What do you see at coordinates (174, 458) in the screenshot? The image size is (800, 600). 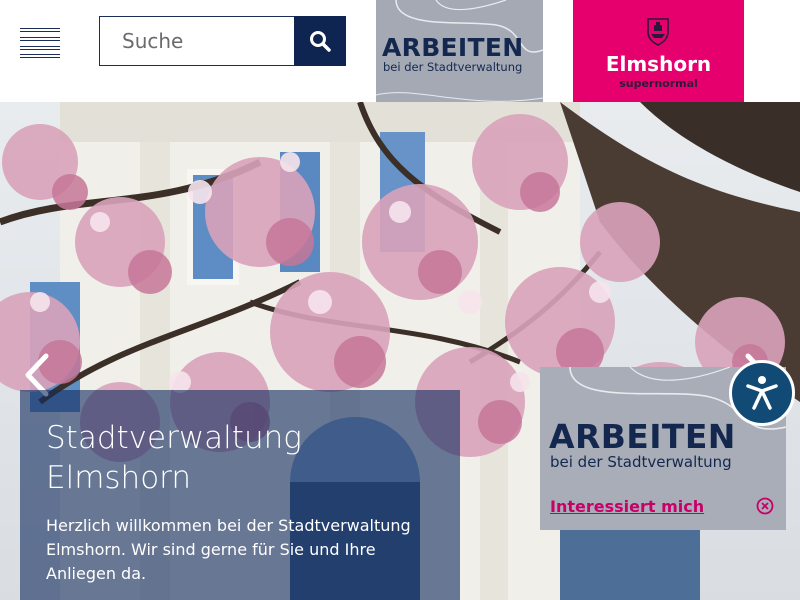 I see `hero-title: Stadtverwaltung Elmshorn` at bounding box center [174, 458].